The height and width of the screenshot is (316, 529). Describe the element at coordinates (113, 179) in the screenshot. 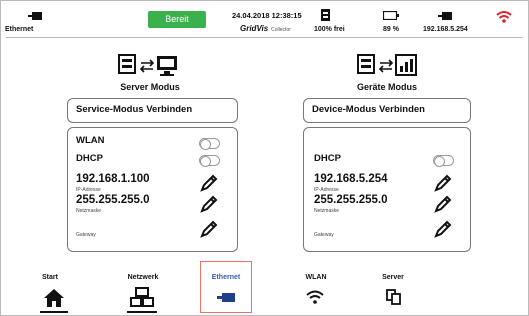

I see `server-ip-value: 192.168.1.100` at that location.